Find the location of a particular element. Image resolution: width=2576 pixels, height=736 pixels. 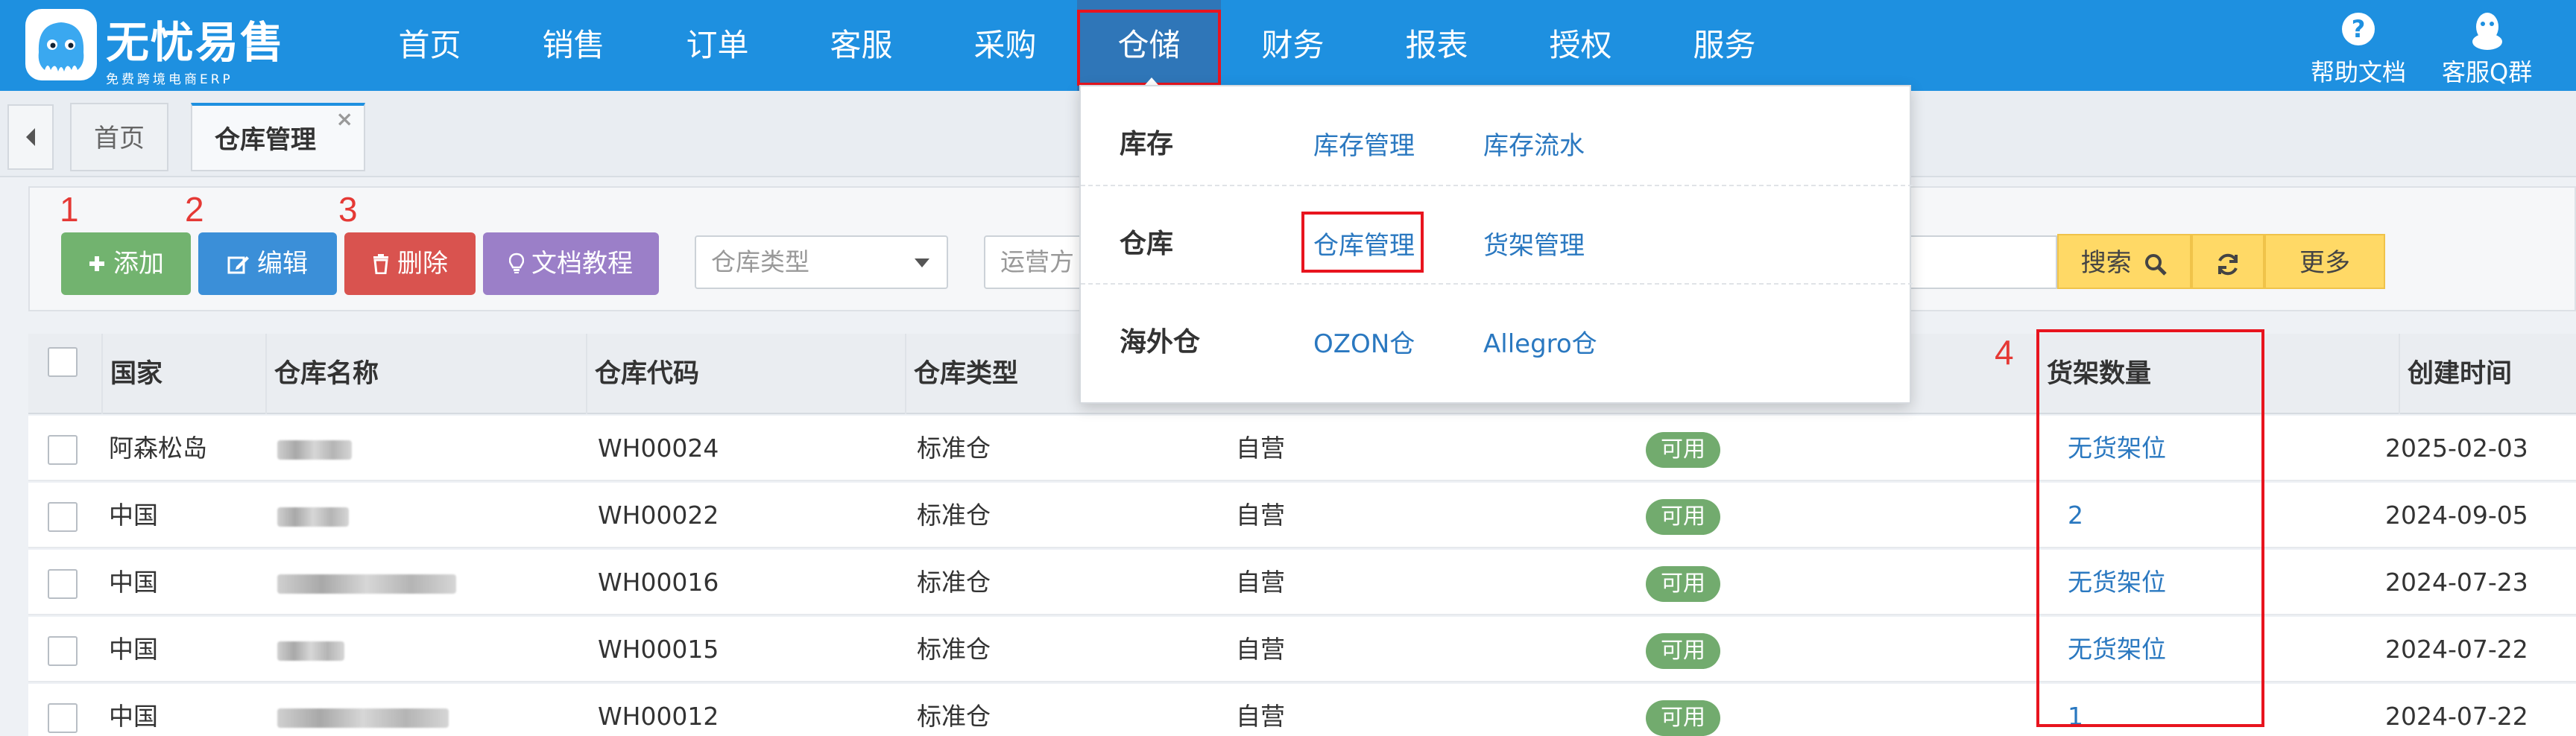

nav-reports: 报表 is located at coordinates (1437, 46).